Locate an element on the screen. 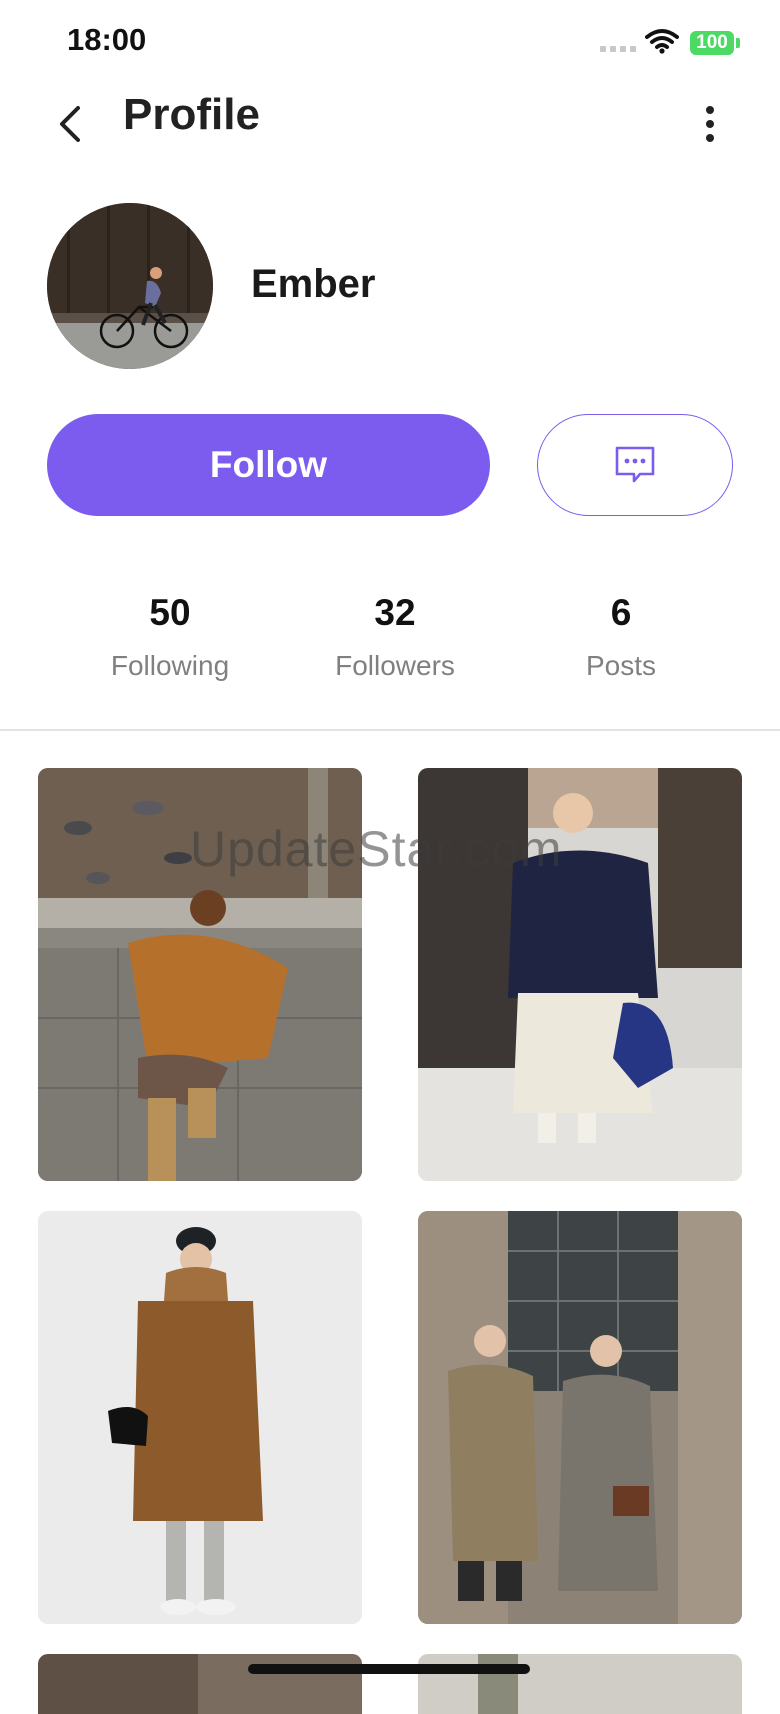 Image resolution: width=780 pixels, height=1714 pixels. home-indicator is located at coordinates (389, 1669).